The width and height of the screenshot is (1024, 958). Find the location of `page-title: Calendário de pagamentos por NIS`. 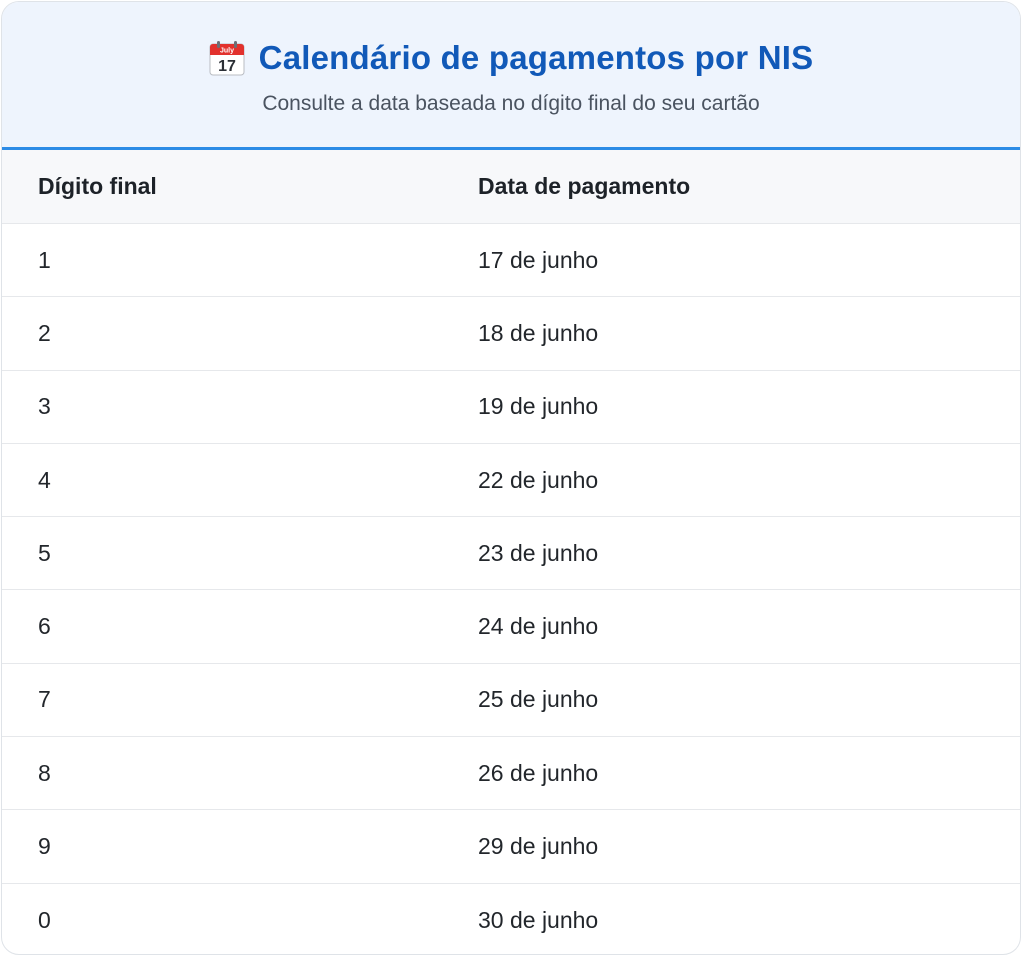

page-title: Calendário de pagamentos por NIS is located at coordinates (536, 57).